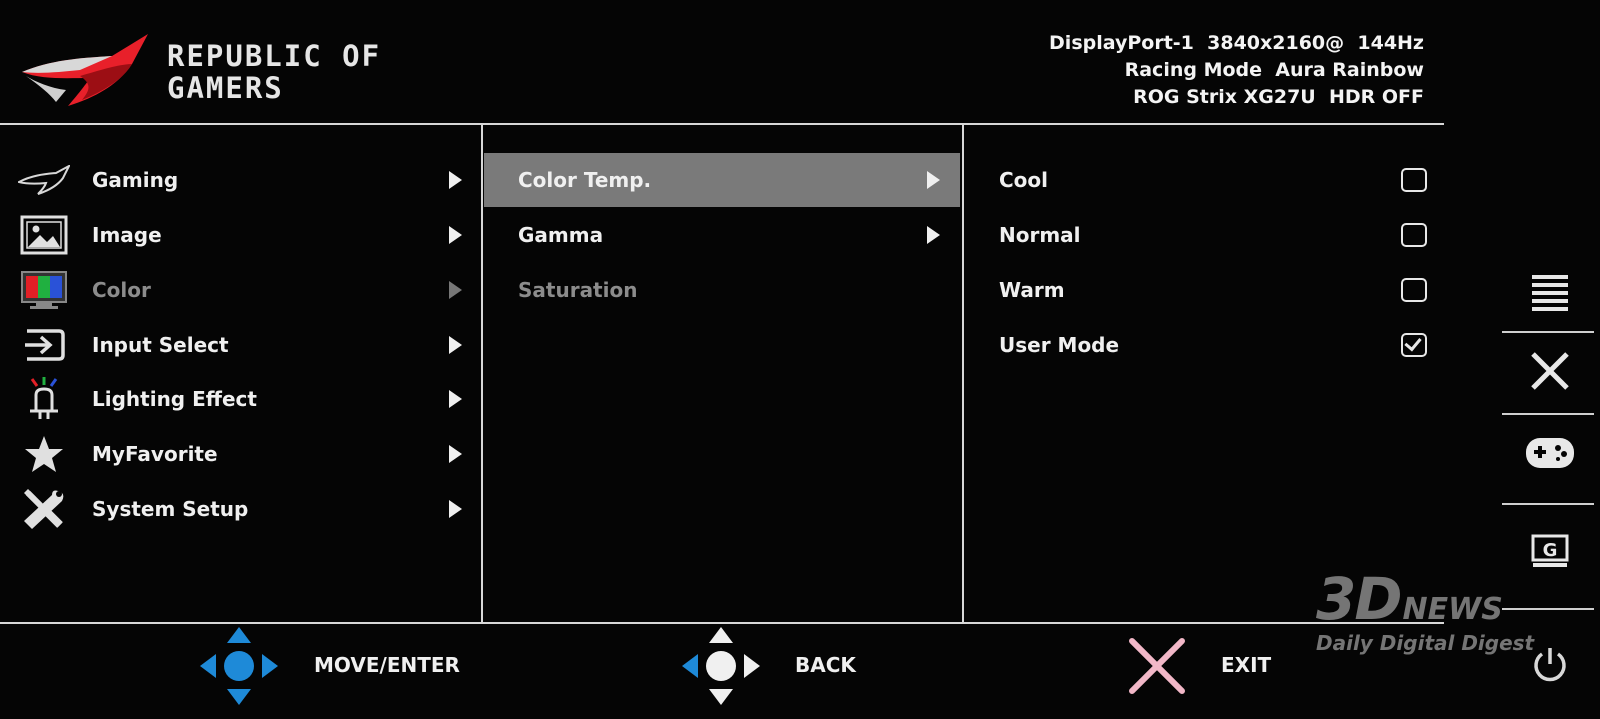 This screenshot has height=719, width=1600. What do you see at coordinates (85, 69) in the screenshot?
I see `rog-logo` at bounding box center [85, 69].